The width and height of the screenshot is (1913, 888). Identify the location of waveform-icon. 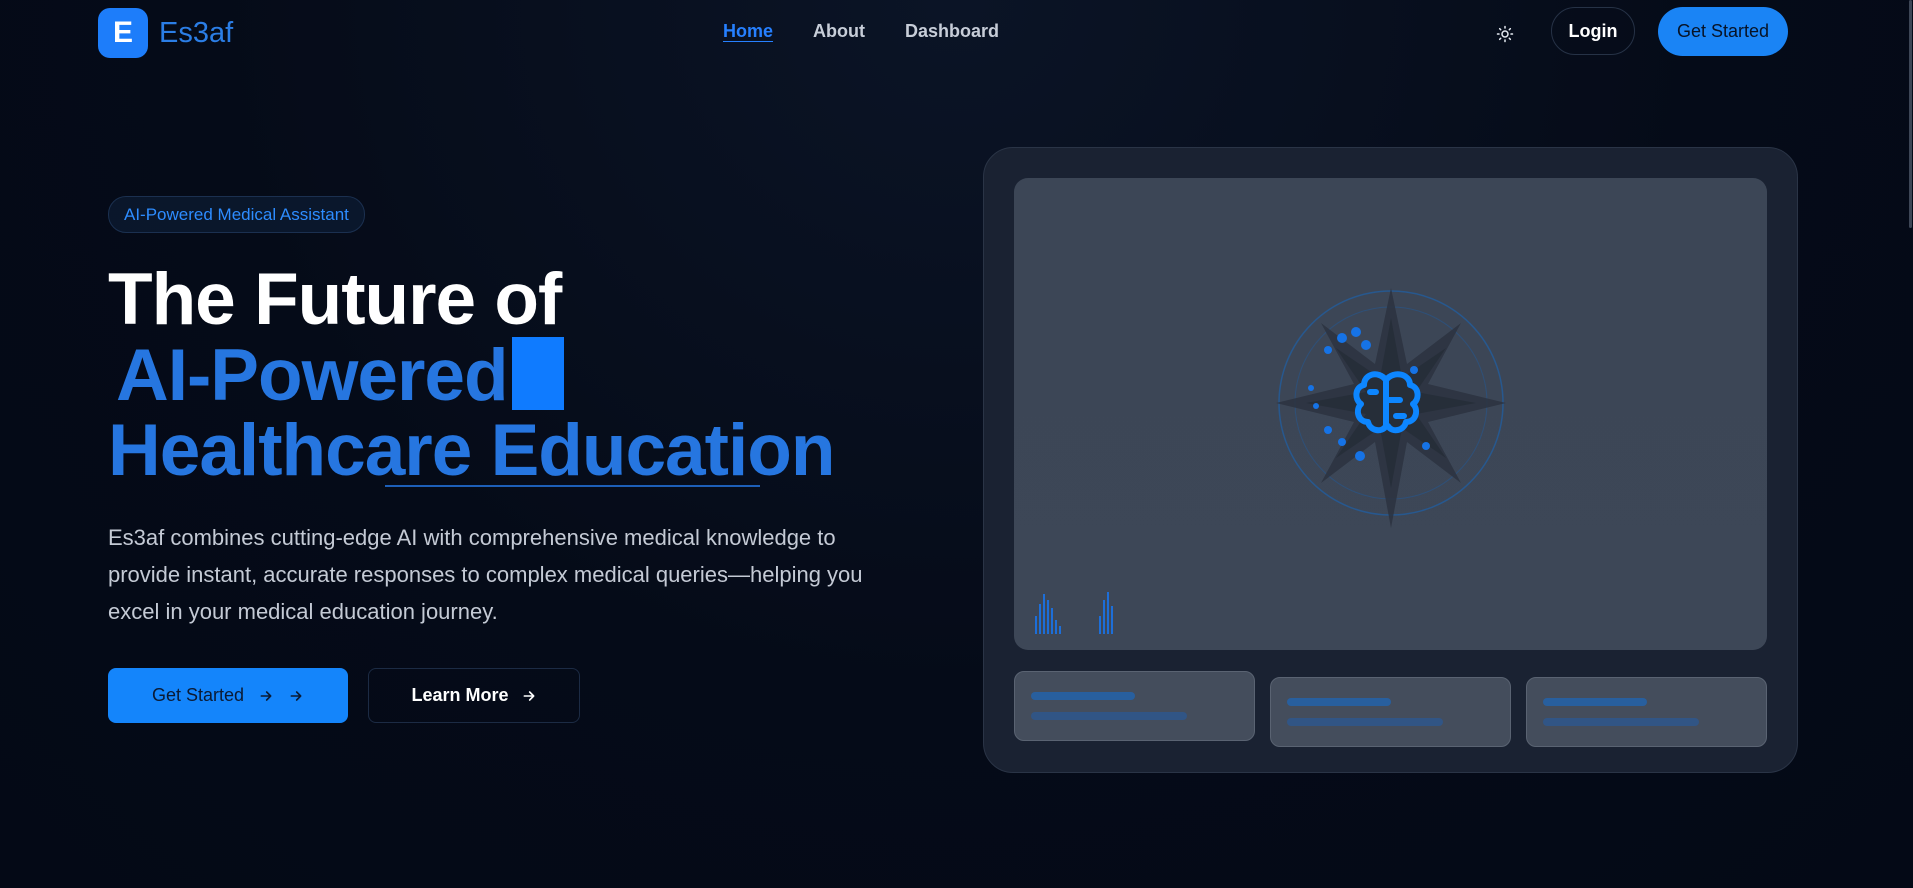
(1074, 613).